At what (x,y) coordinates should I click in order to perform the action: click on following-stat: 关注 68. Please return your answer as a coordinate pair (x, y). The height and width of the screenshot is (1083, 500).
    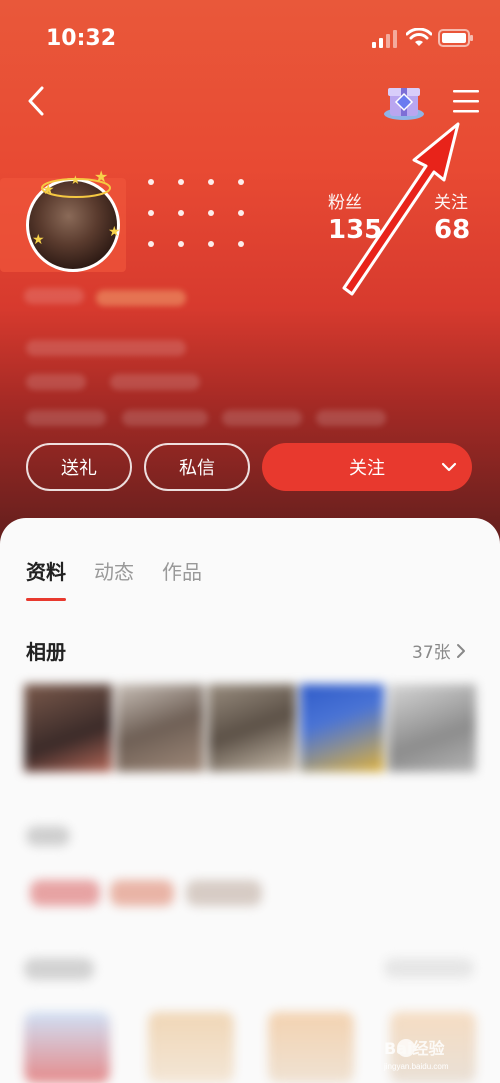
    Looking at the image, I should click on (452, 216).